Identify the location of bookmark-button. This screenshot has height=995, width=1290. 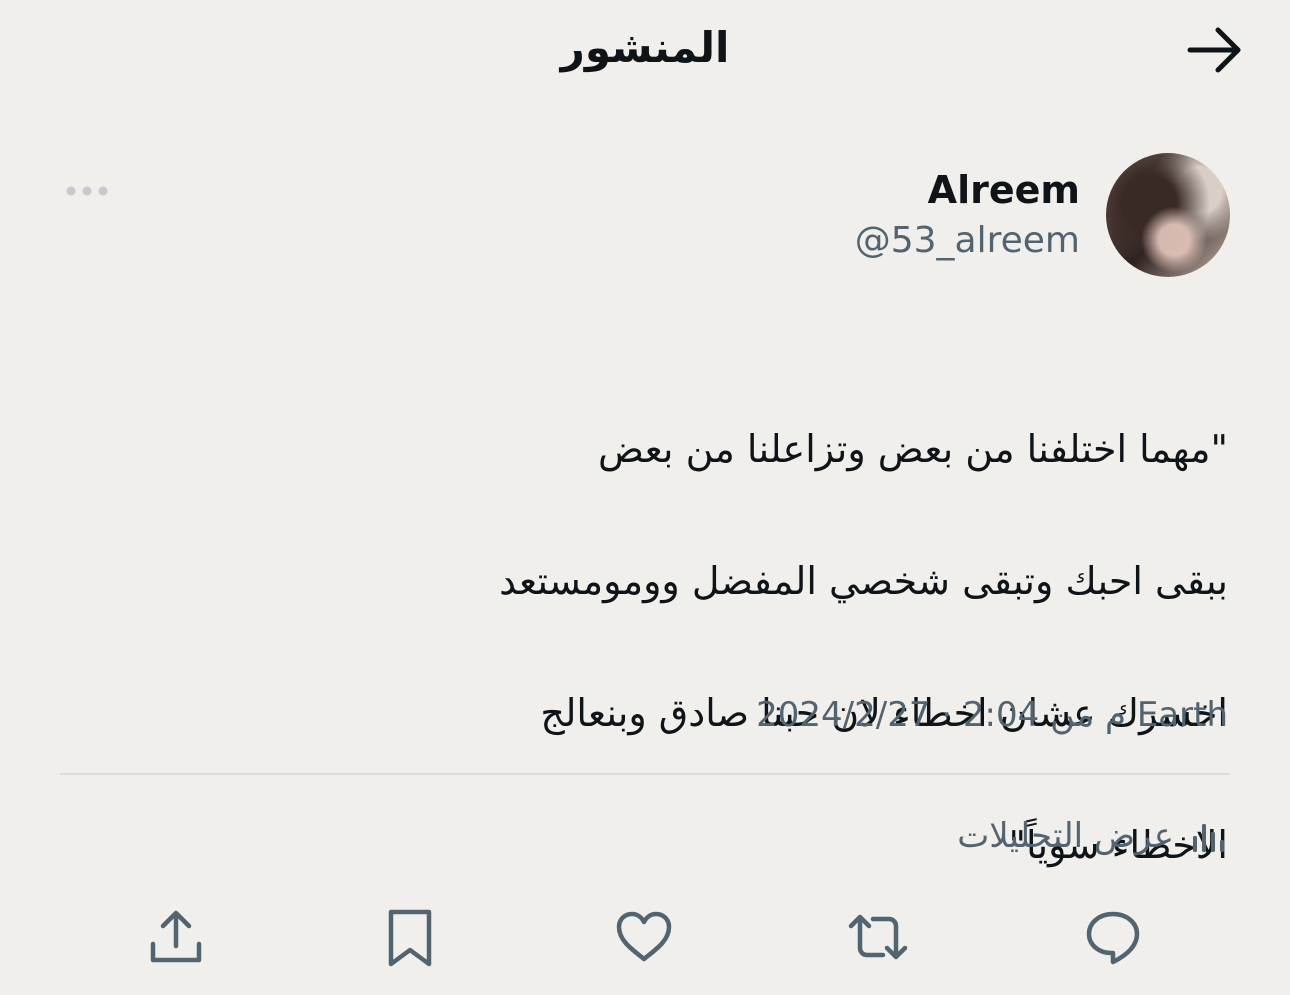
(410, 937).